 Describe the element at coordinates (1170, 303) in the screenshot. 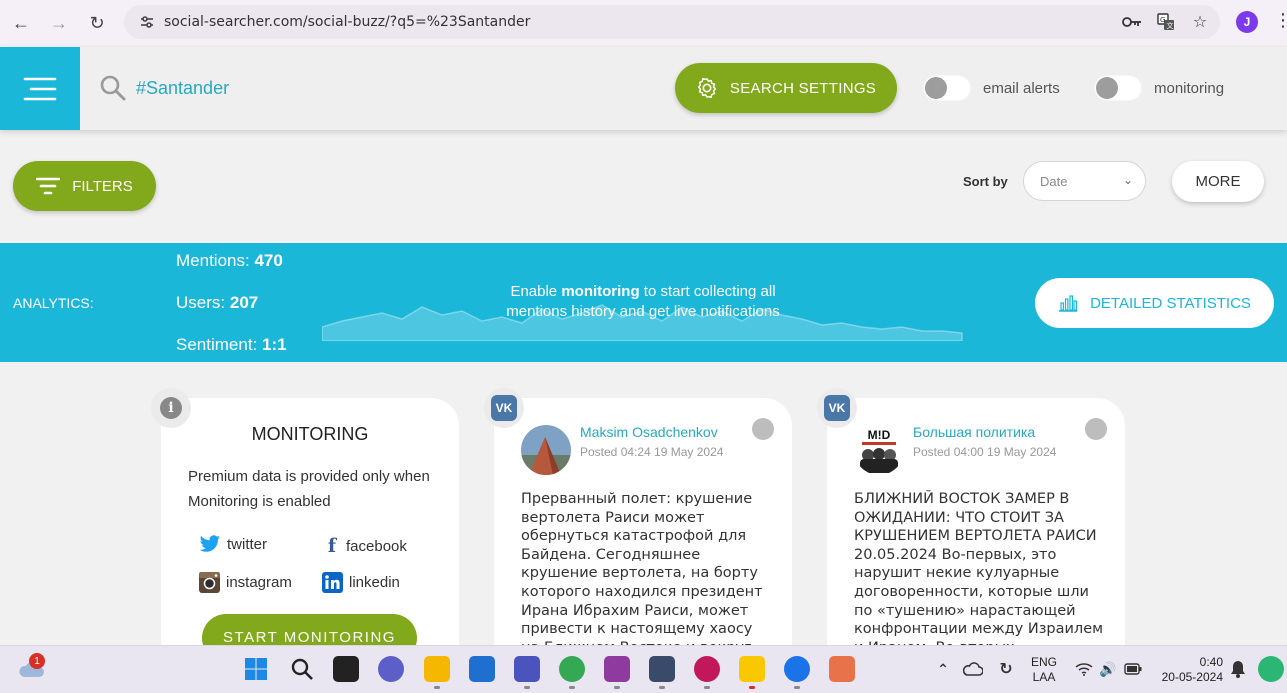

I see `detailed-statistics-label: DETAILED STATISTICS` at that location.